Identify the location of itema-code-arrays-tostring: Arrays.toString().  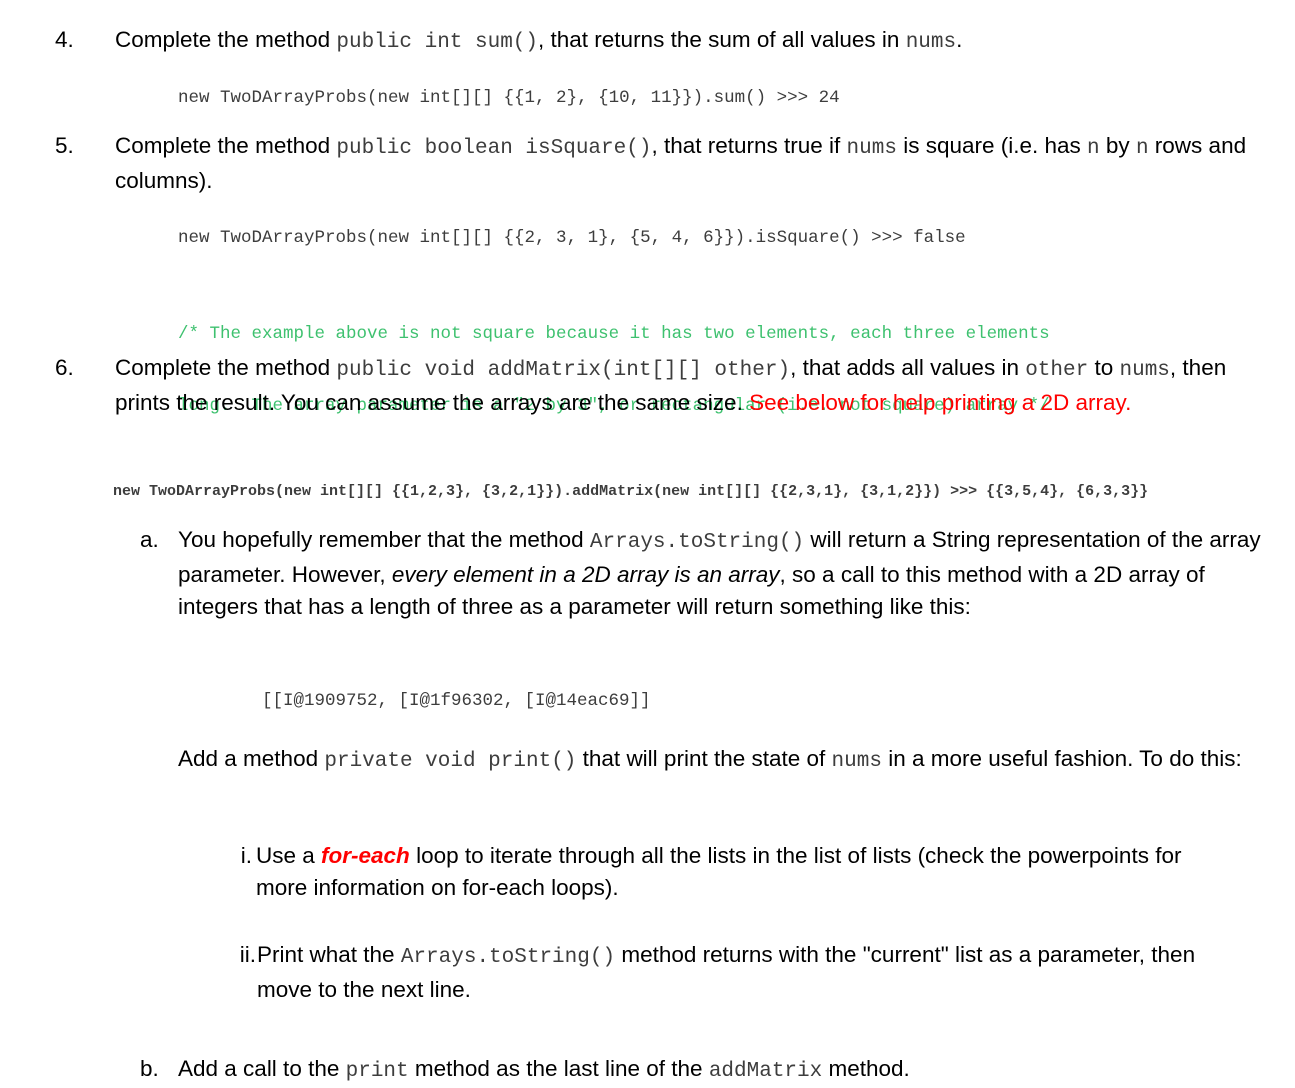
(697, 542).